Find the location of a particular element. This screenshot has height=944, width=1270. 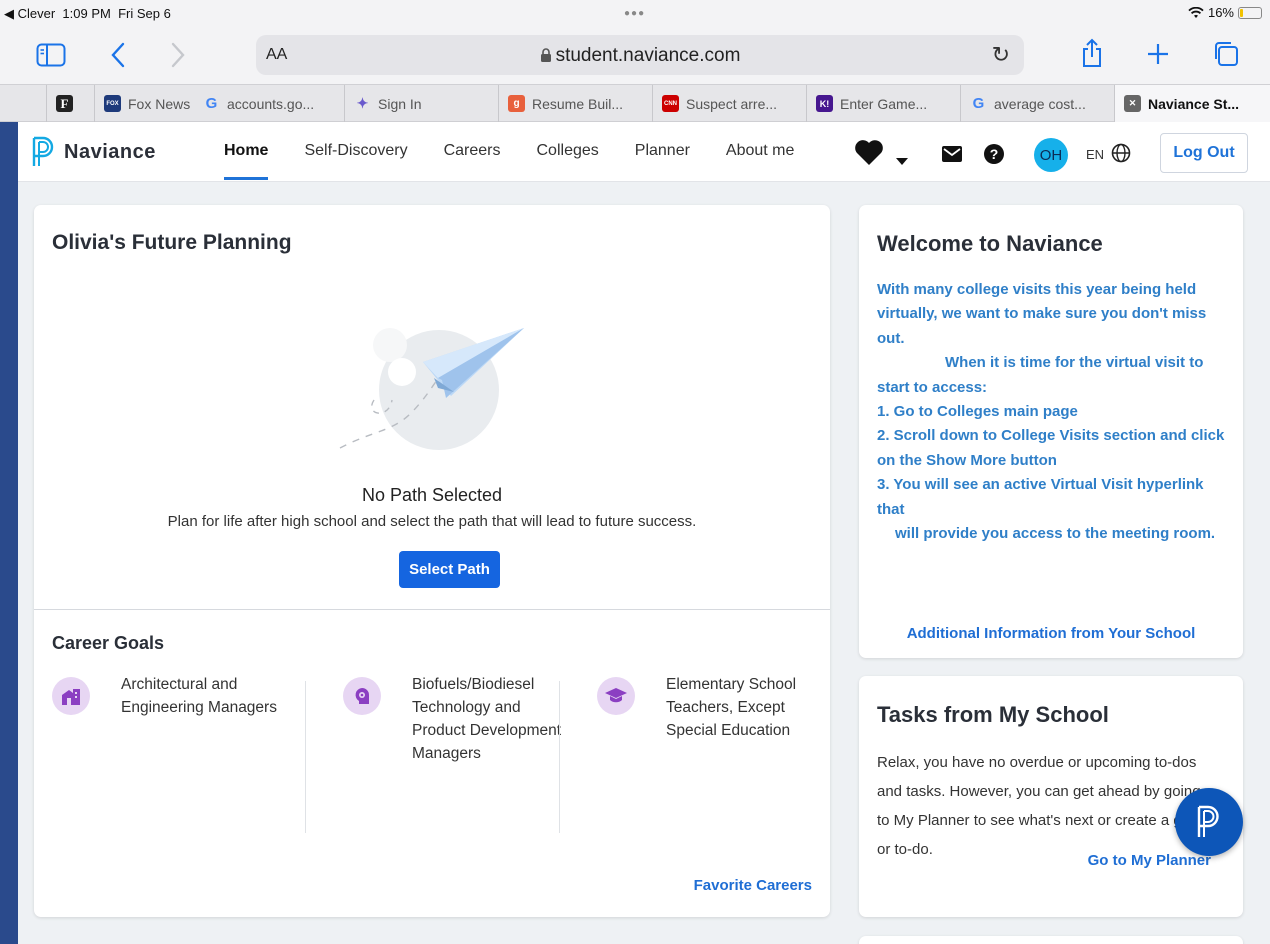

nav-self-discovery: Self-Discovery is located at coordinates (355, 152).